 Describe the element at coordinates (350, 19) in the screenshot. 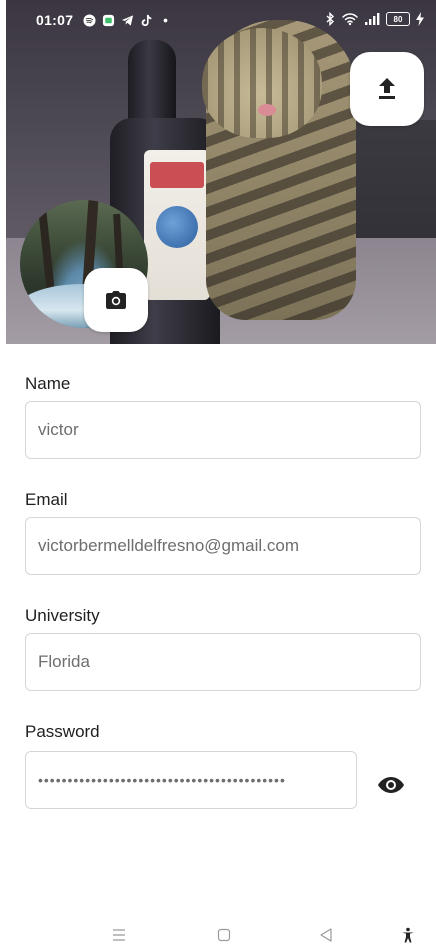

I see `wifi-icon` at that location.